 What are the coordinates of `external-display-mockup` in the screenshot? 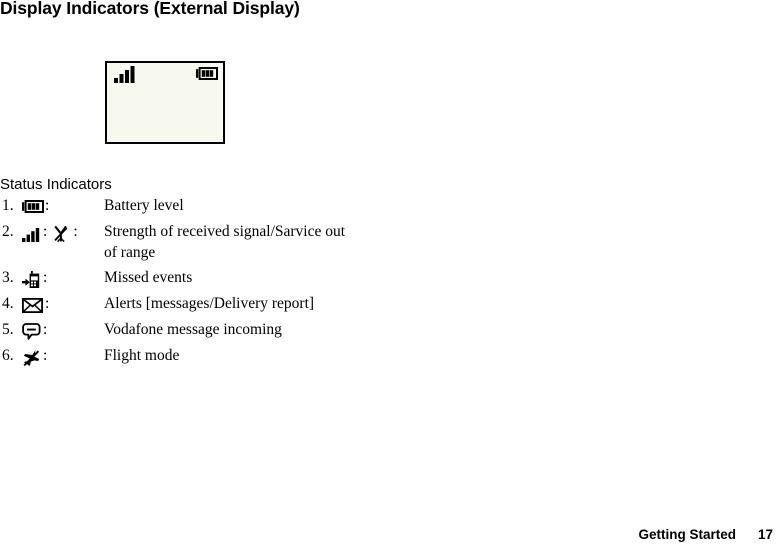 It's located at (165, 102).